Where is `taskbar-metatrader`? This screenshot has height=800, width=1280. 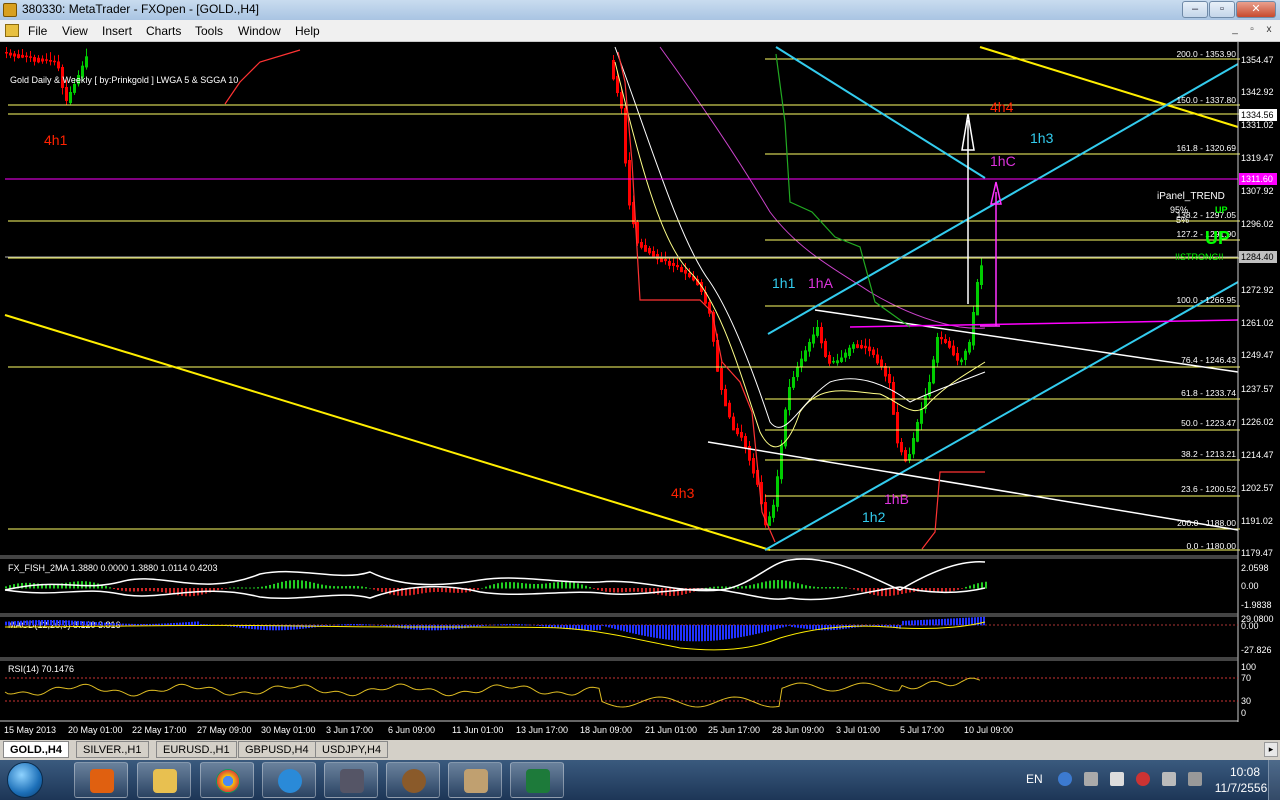
taskbar-metatrader is located at coordinates (351, 780).